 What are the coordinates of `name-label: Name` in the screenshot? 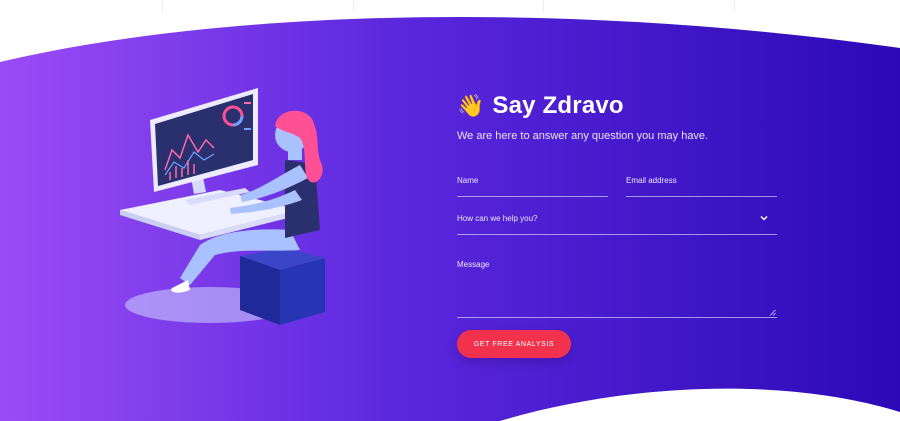 It's located at (468, 180).